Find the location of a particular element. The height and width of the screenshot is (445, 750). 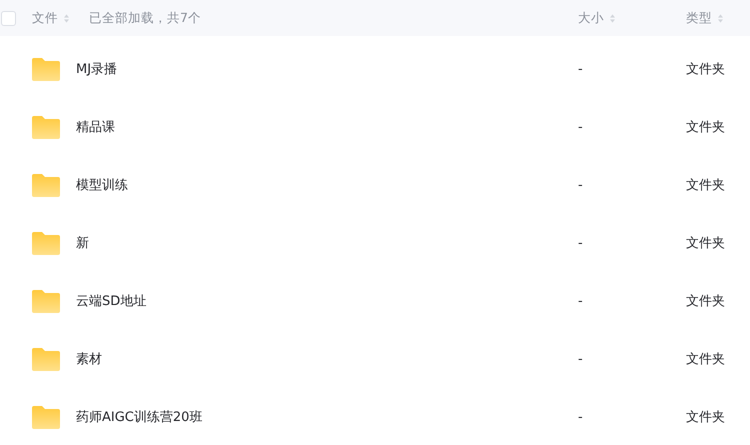

file-name: 新 is located at coordinates (82, 243).